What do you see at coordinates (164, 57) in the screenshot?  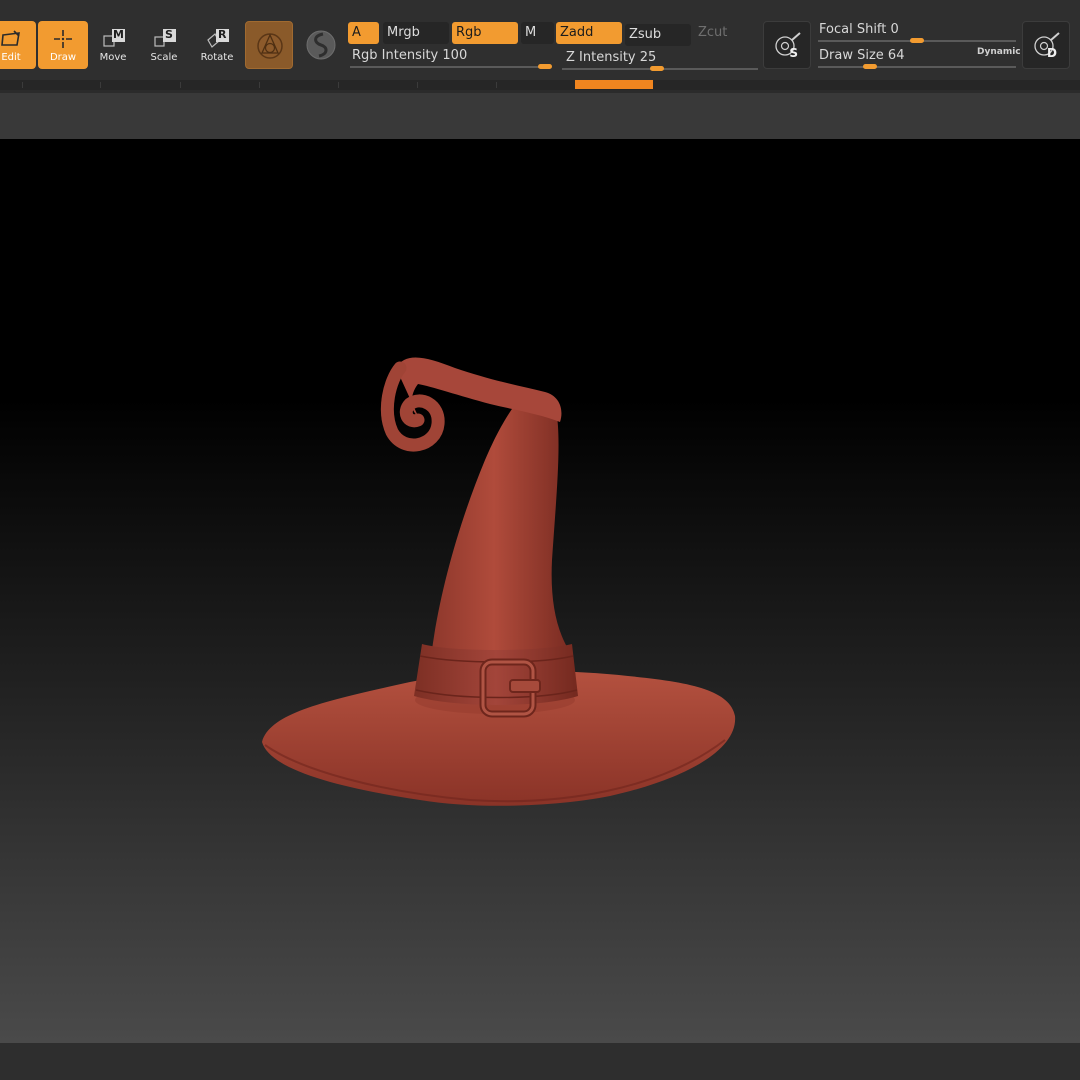 I see `scale-label: Scale` at bounding box center [164, 57].